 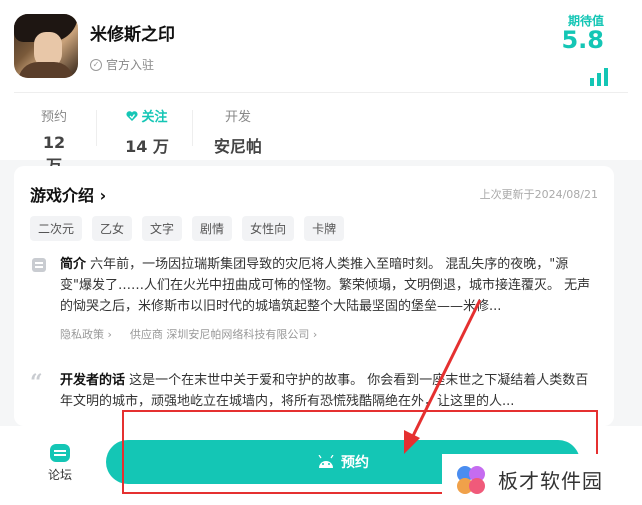 I want to click on tag: 女性向, so click(x=268, y=228).